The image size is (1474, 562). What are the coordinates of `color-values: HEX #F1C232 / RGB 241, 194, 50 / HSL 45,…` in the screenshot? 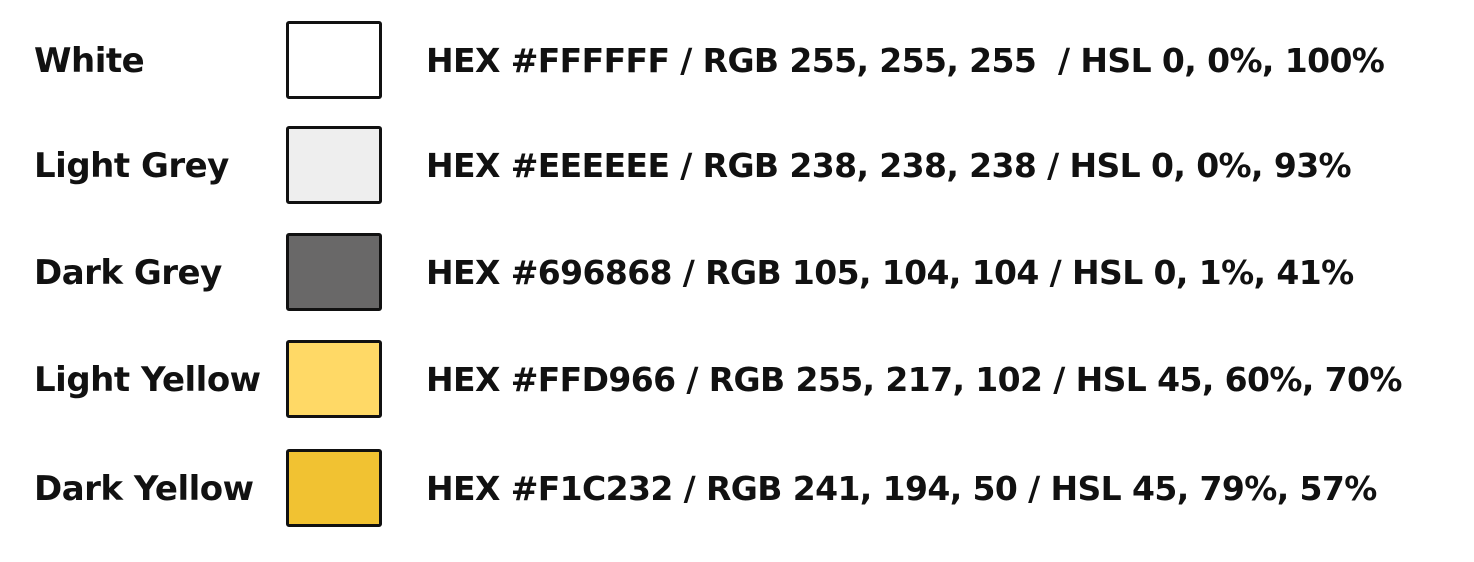 It's located at (901, 488).